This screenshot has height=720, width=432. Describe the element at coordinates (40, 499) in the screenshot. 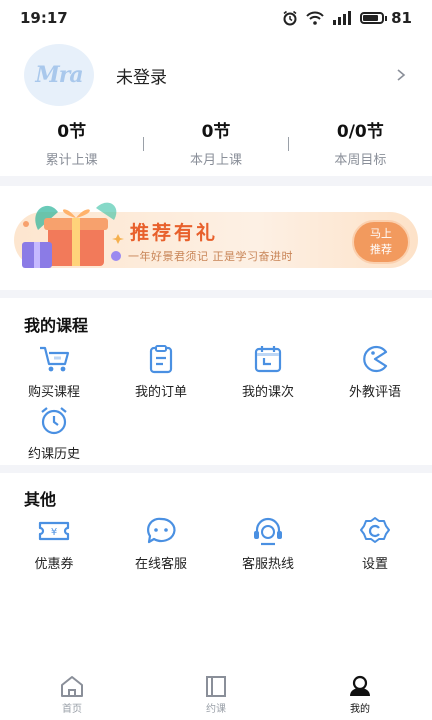

I see `other-title: 其他` at that location.